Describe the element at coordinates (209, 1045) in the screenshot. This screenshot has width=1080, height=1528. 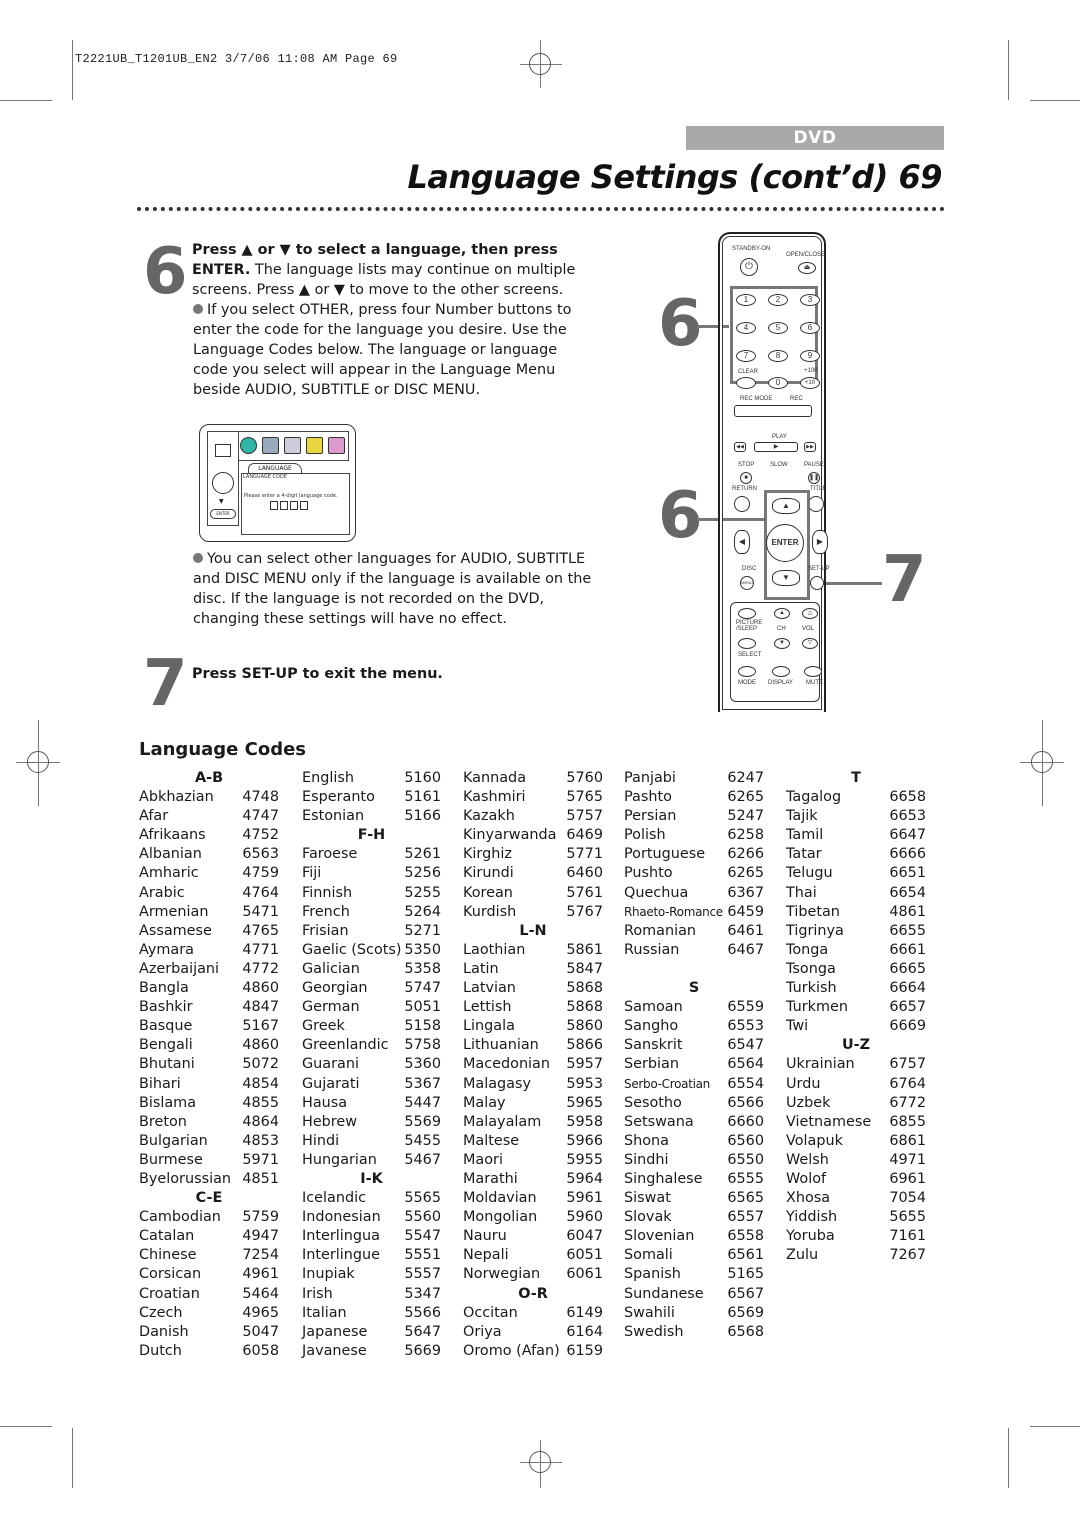
I see `language-row: Bengali 4860` at that location.